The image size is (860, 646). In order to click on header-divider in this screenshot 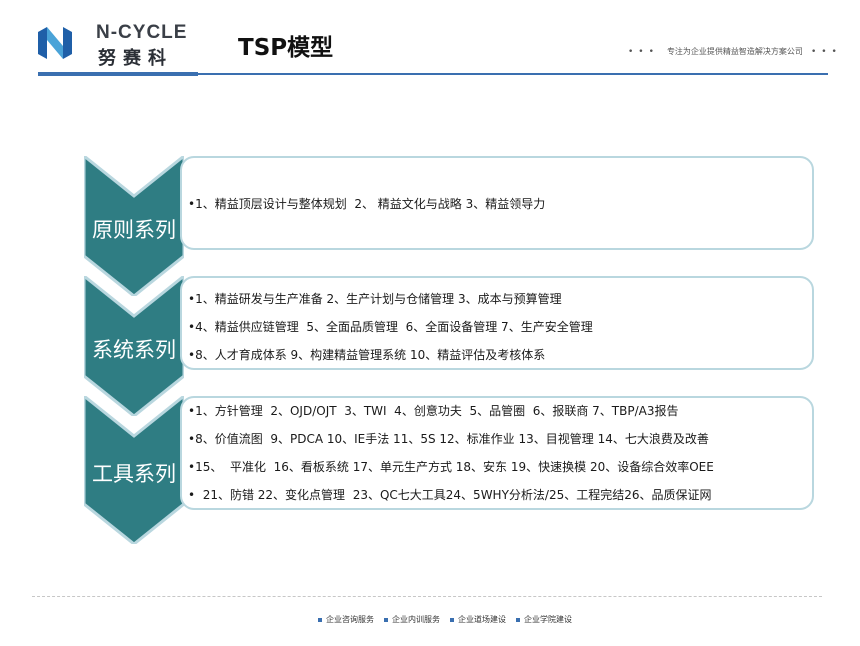, I will do `click(433, 74)`.